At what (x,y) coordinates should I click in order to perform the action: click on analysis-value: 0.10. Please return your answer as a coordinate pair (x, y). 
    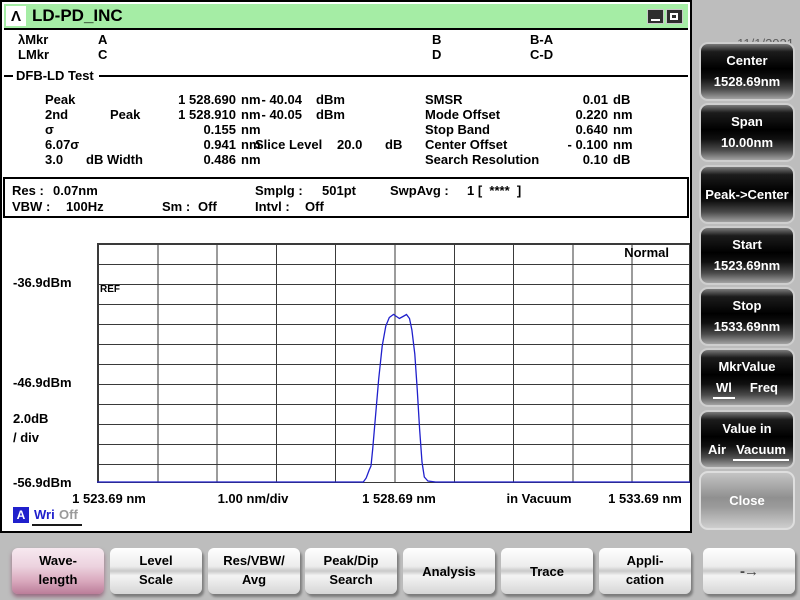
    Looking at the image, I should click on (595, 159).